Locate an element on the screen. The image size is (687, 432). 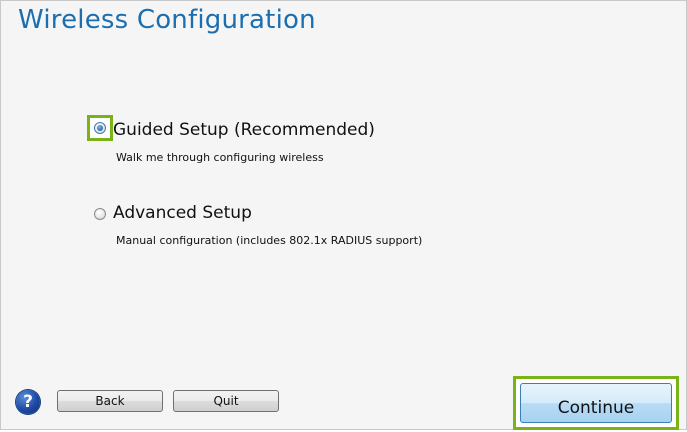
back-button: Back is located at coordinates (110, 401).